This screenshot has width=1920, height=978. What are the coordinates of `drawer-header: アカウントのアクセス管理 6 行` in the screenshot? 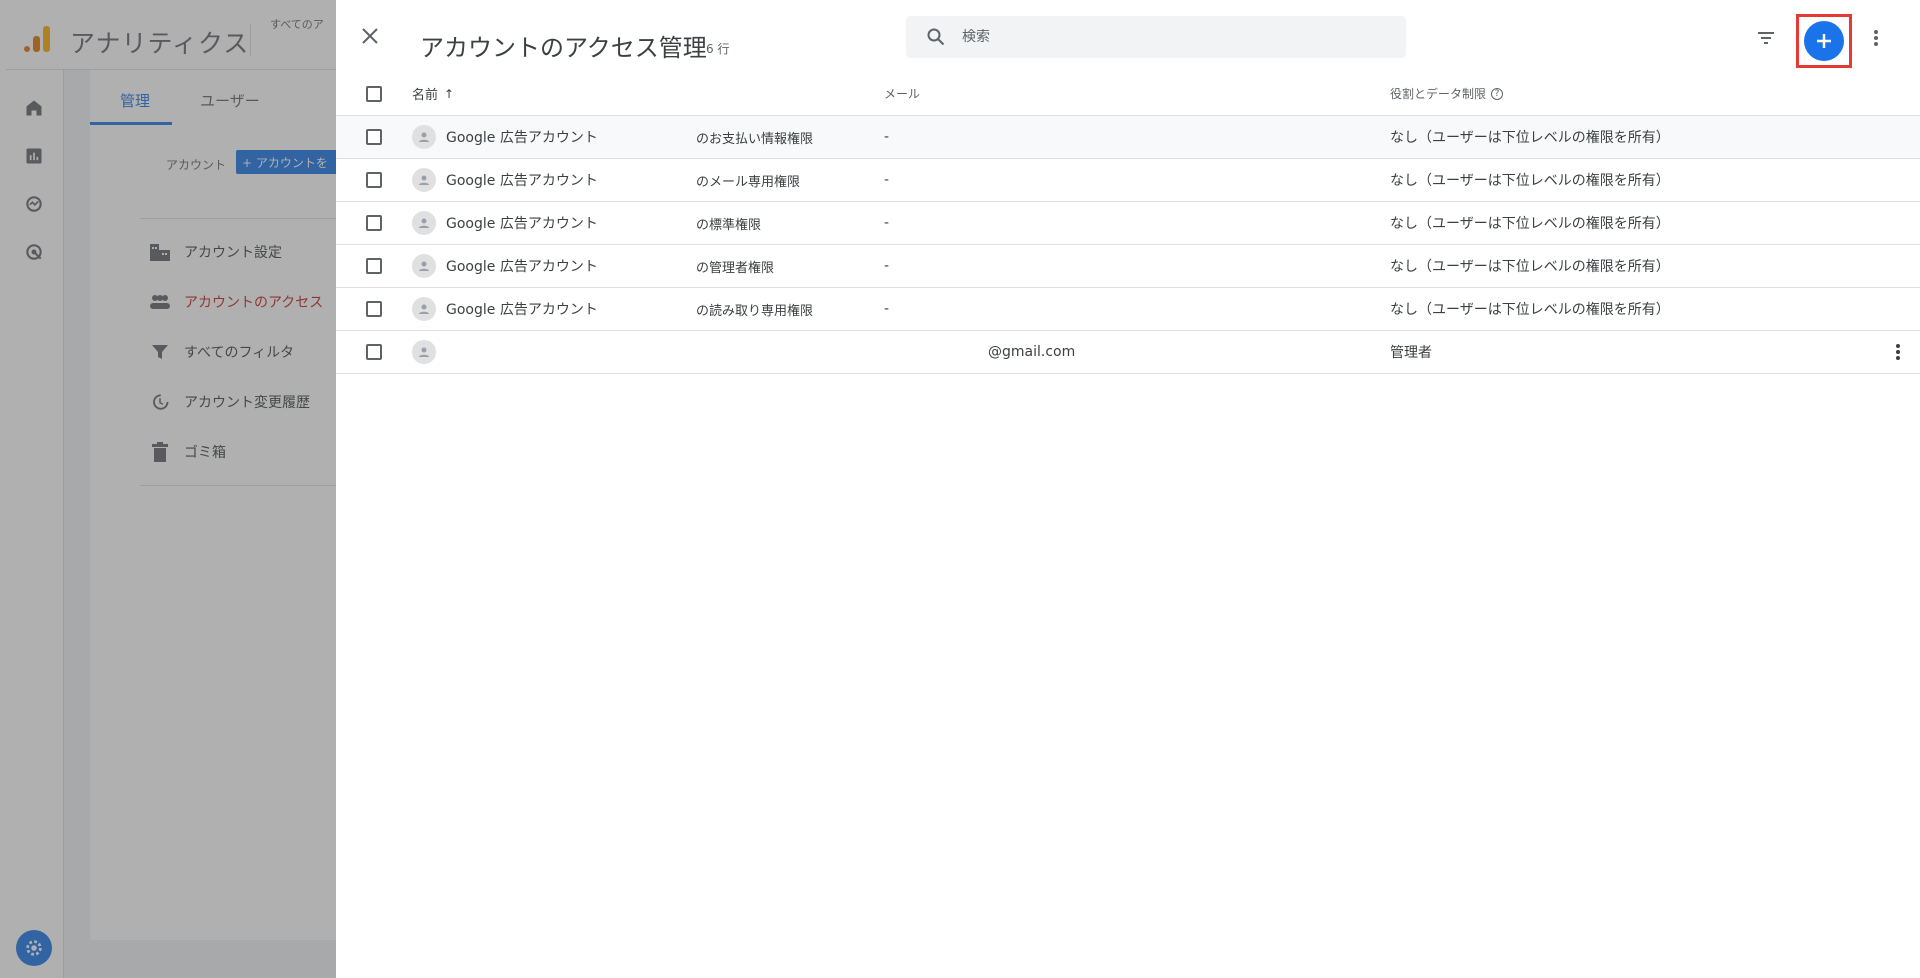 It's located at (1128, 36).